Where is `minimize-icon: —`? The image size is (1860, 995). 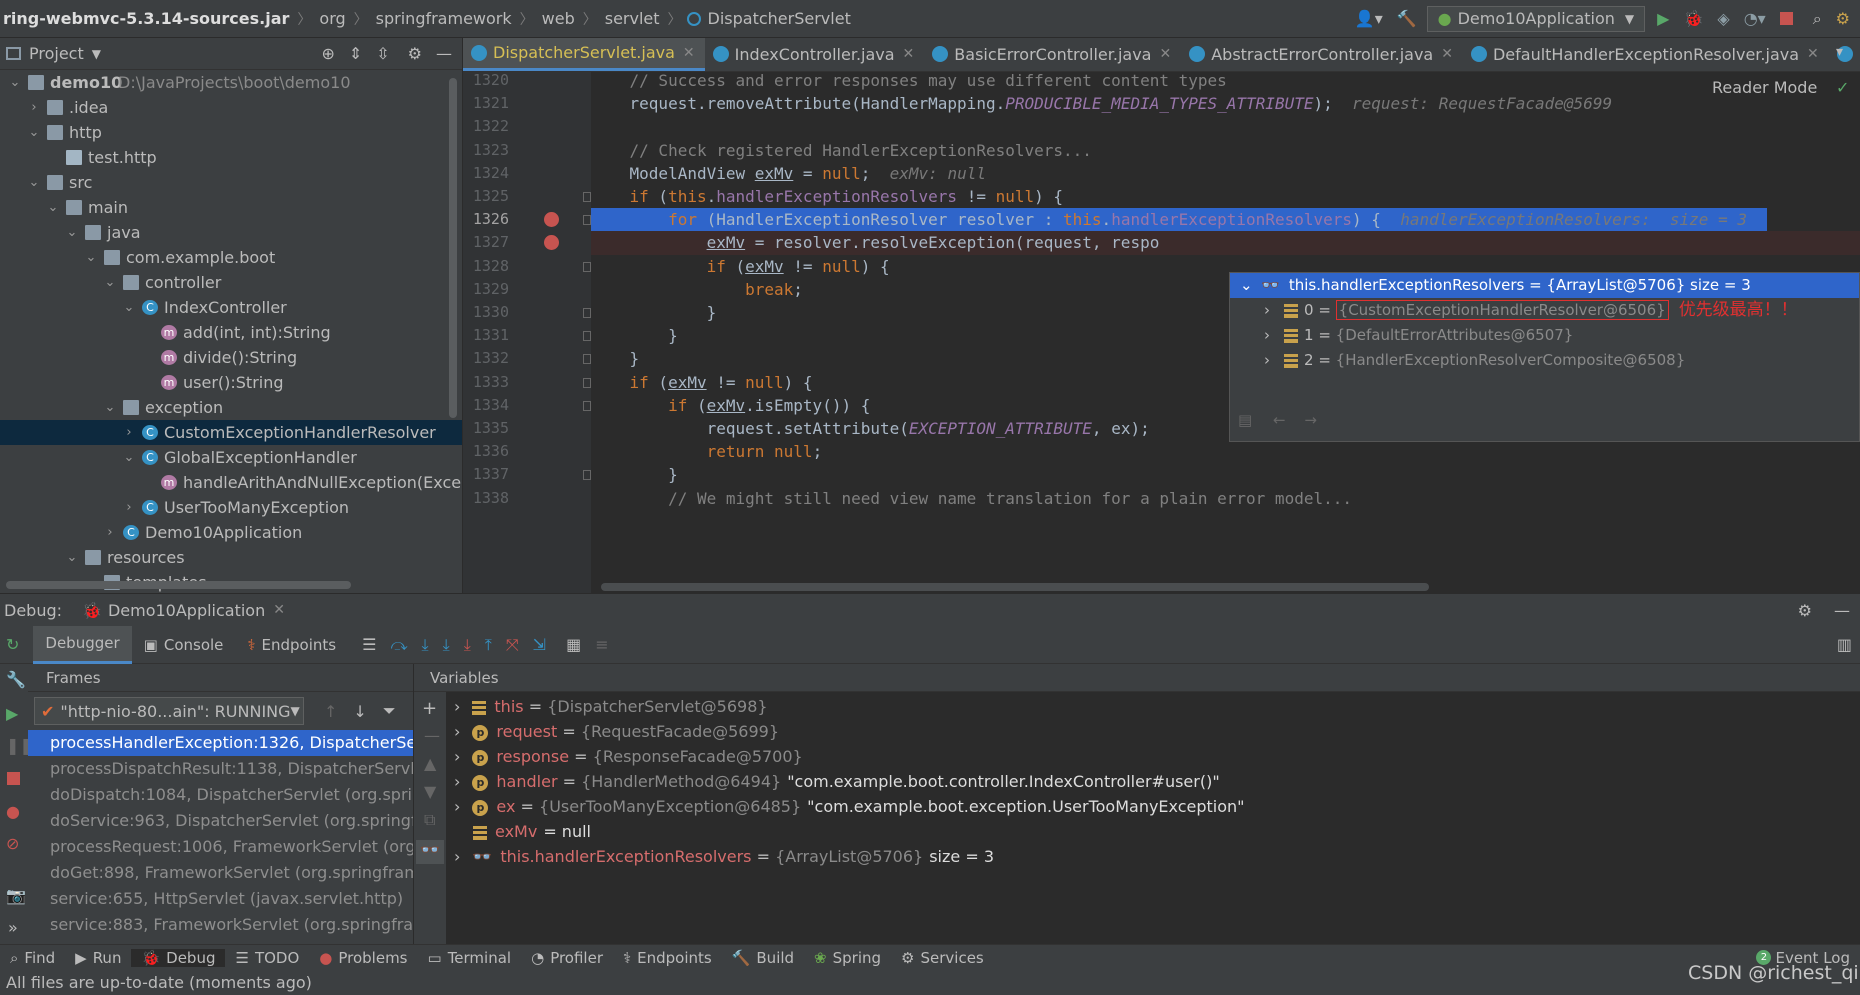 minimize-icon: — is located at coordinates (1842, 610).